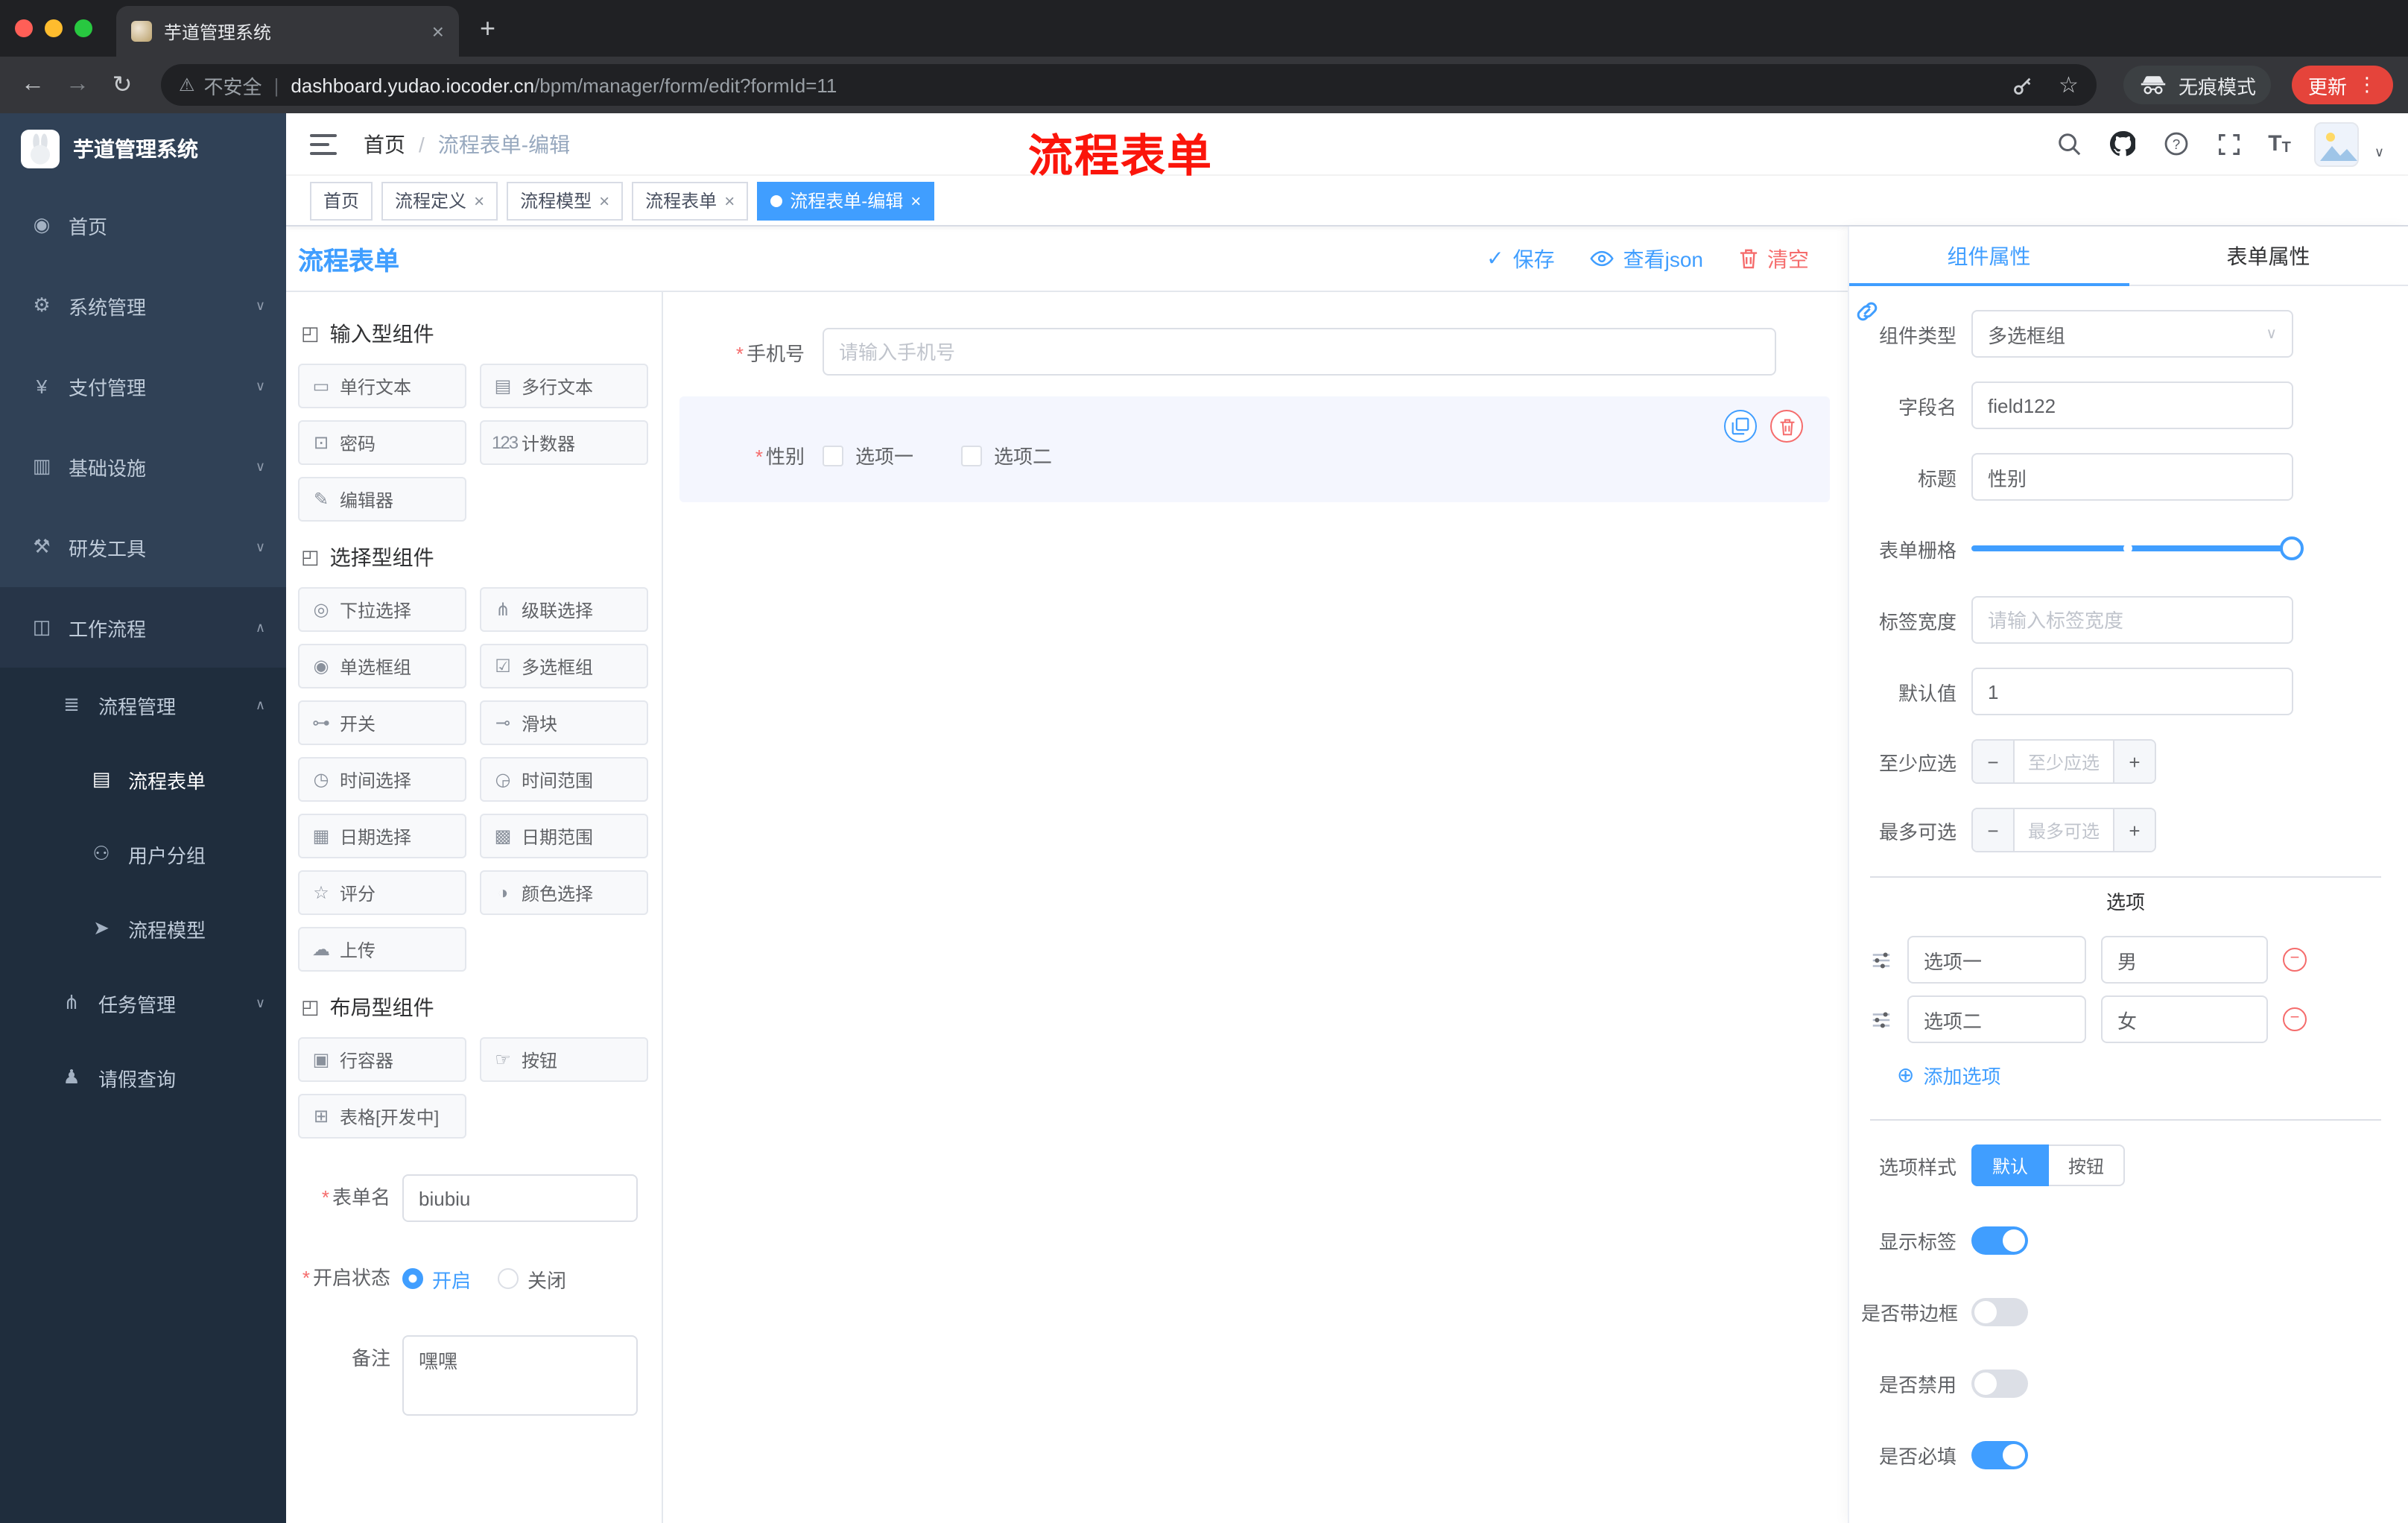  I want to click on phone-field-row: * 手机号, so click(1254, 352).